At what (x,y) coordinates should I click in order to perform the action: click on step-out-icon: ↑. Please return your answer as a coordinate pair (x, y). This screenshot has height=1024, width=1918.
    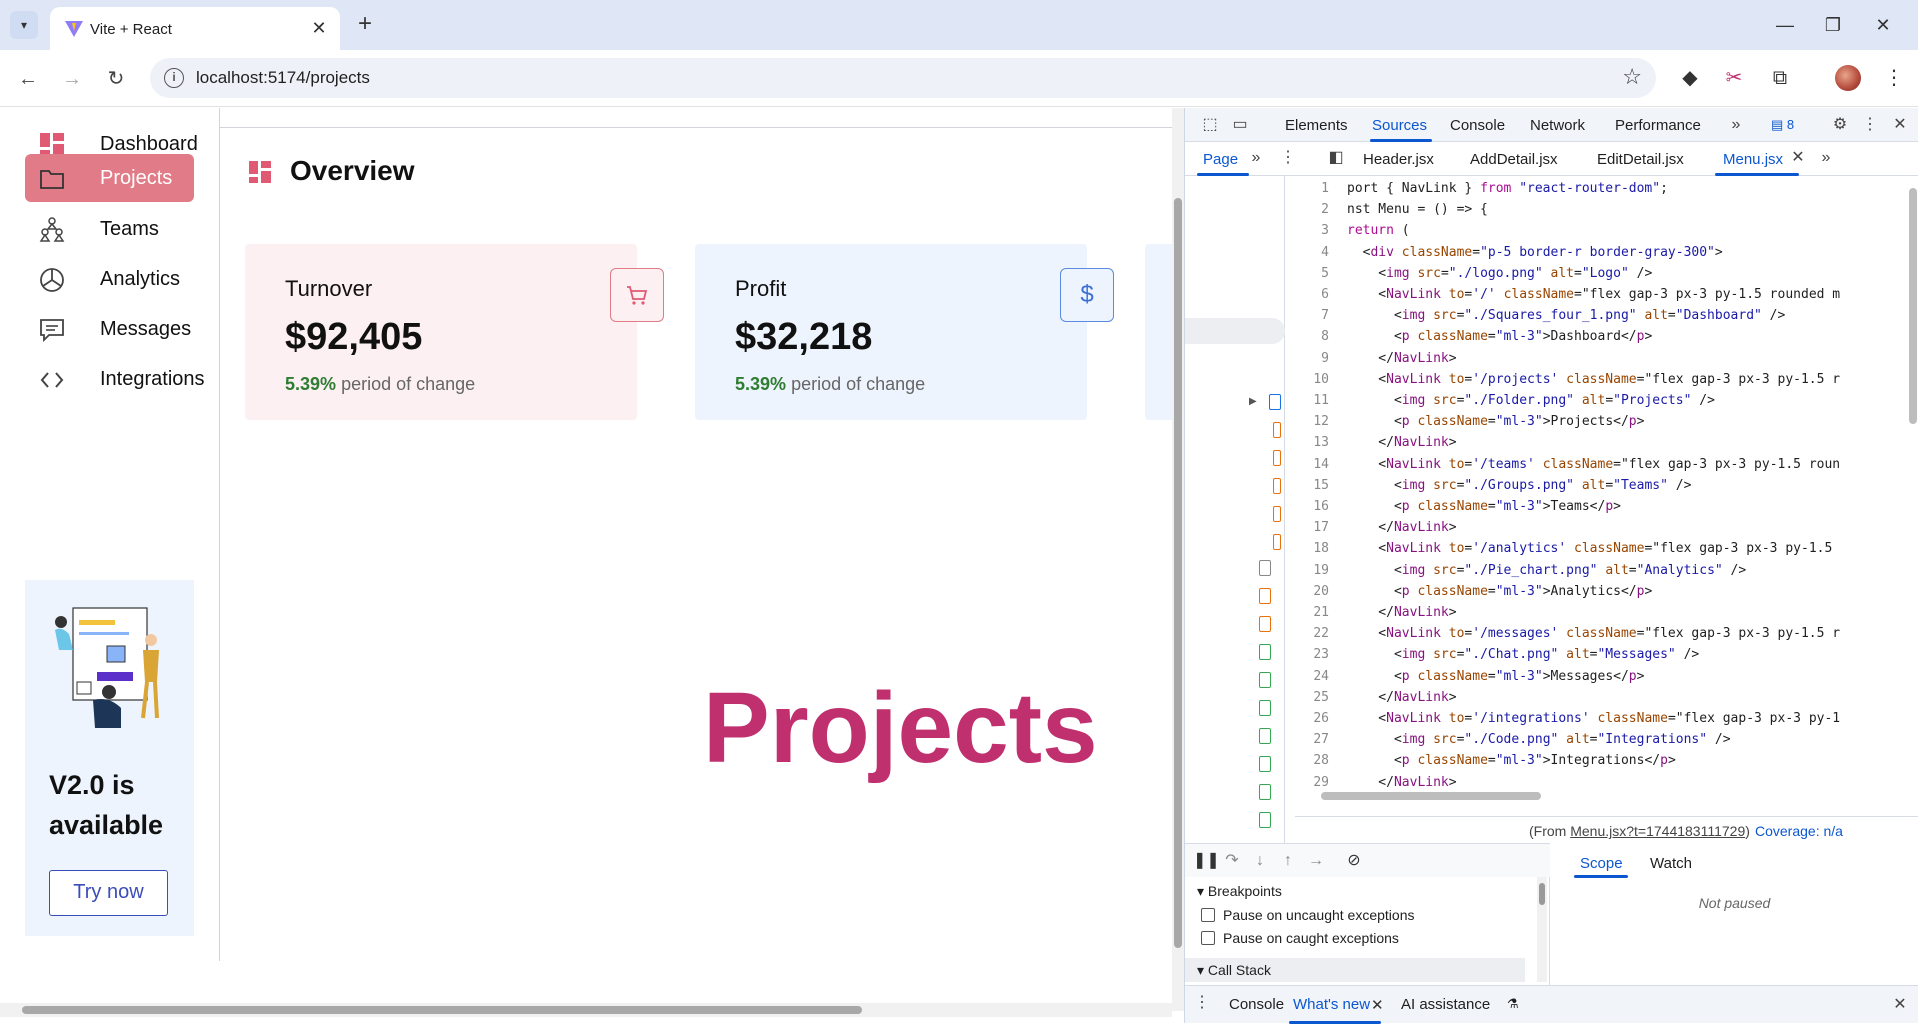
    Looking at the image, I should click on (1288, 861).